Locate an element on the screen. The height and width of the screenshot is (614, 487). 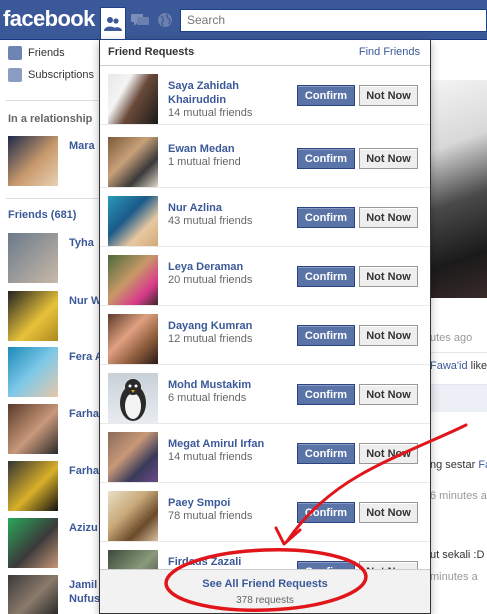
feed-timestamp: minutes a is located at coordinates (454, 577).